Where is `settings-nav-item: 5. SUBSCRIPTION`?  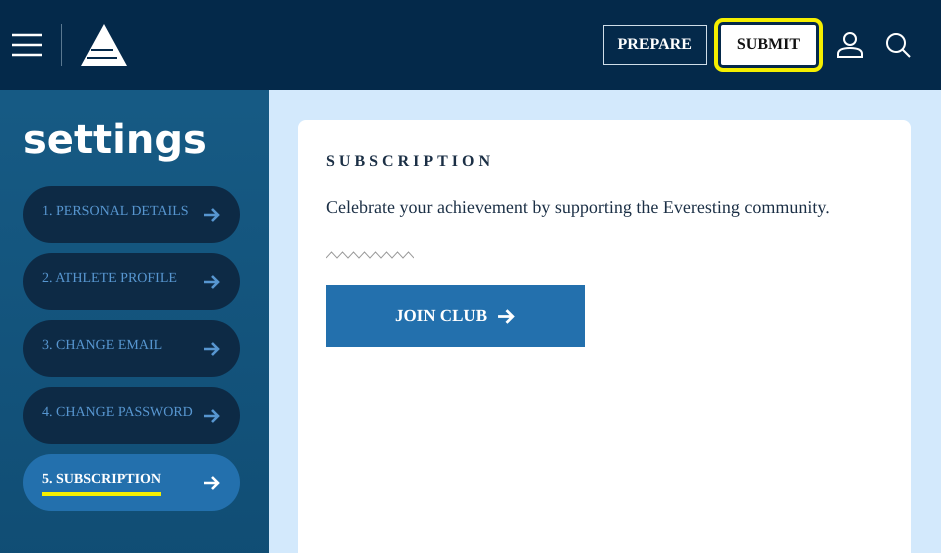
settings-nav-item: 5. SUBSCRIPTION is located at coordinates (131, 482).